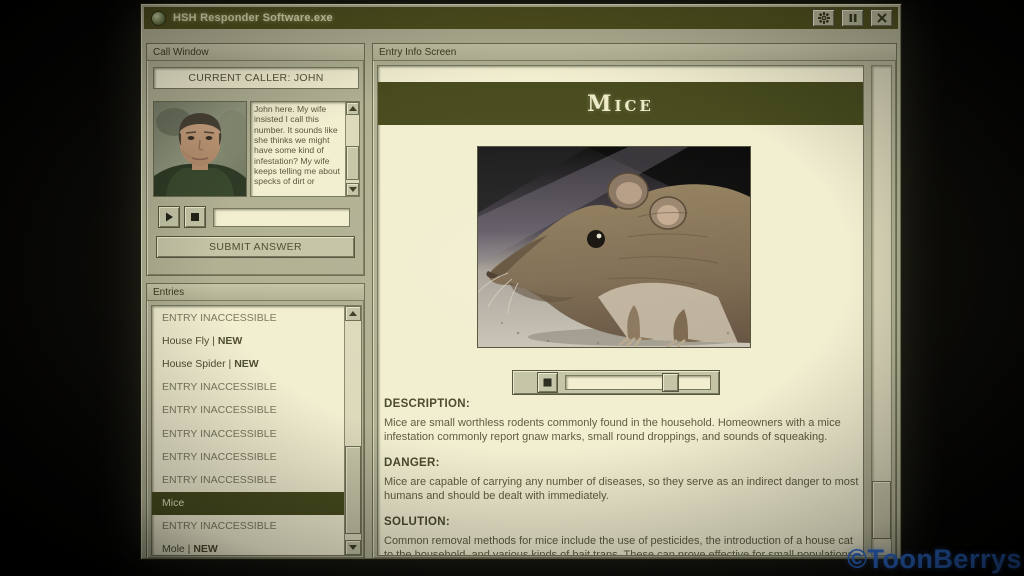 The height and width of the screenshot is (576, 1024). I want to click on entries-scroll-up-button, so click(353, 313).